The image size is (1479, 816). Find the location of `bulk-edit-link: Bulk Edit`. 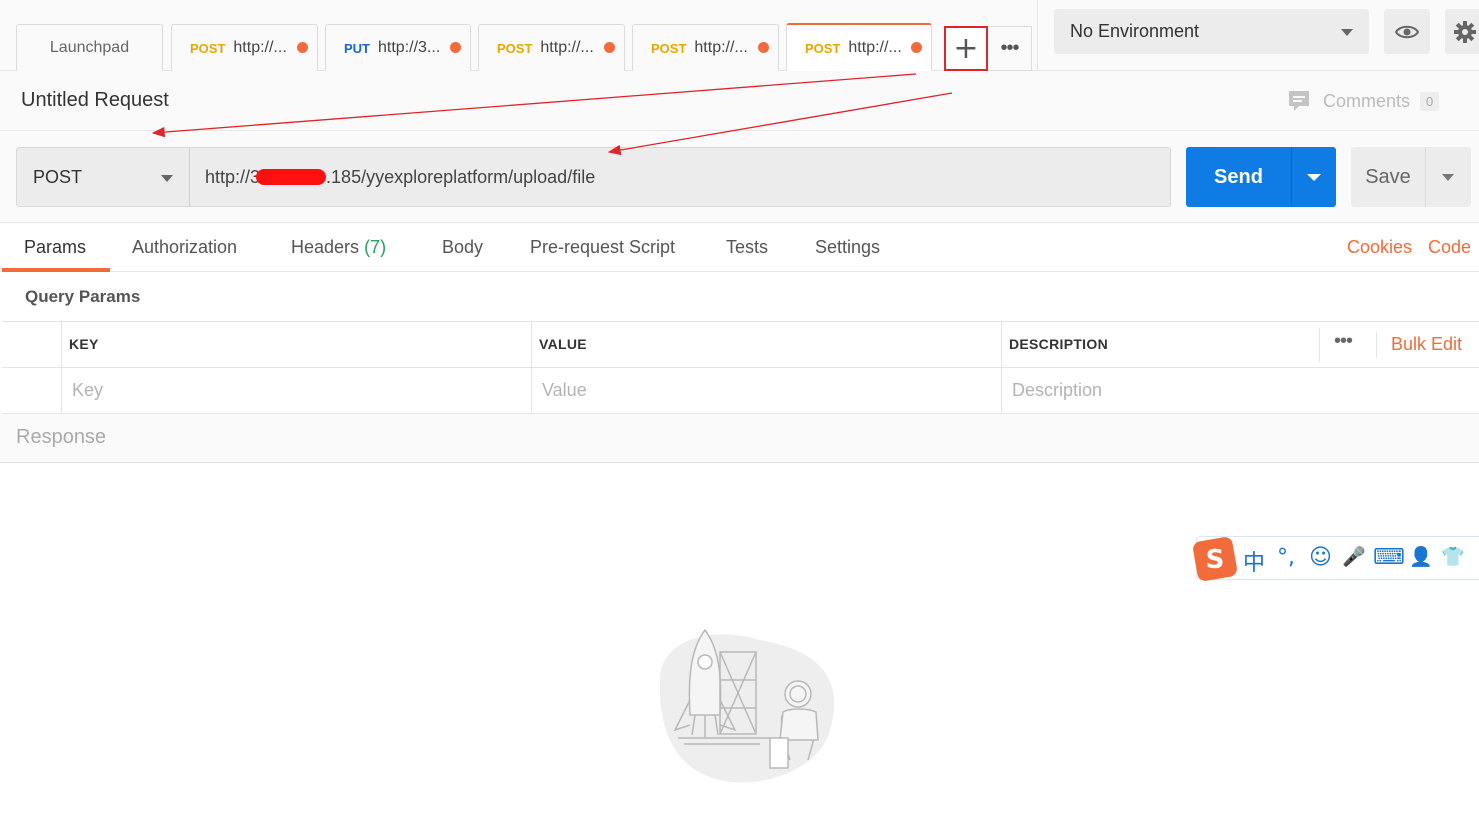

bulk-edit-link: Bulk Edit is located at coordinates (1426, 344).